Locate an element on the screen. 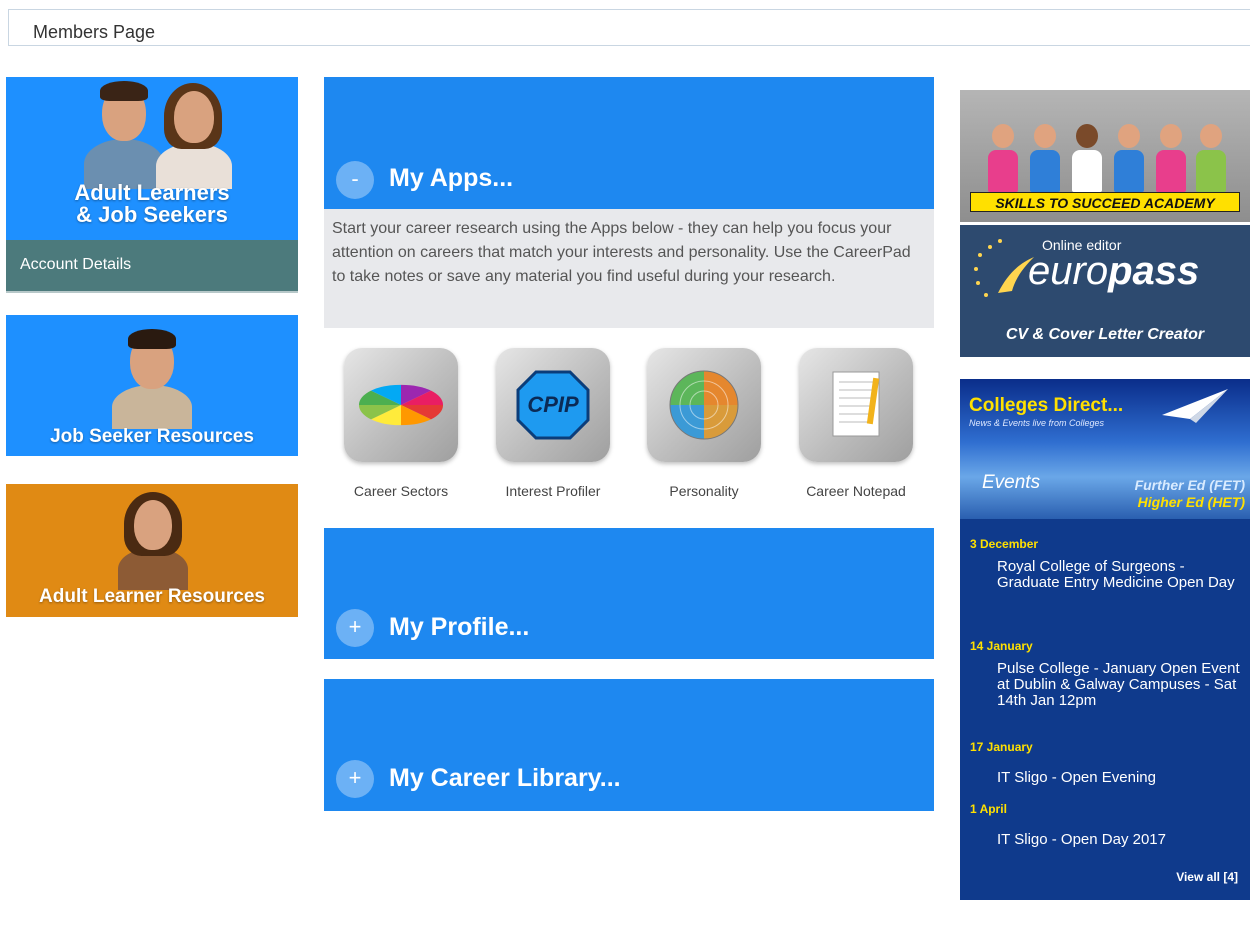 The height and width of the screenshot is (933, 1250). account-details-label: Account Details is located at coordinates (76, 264).